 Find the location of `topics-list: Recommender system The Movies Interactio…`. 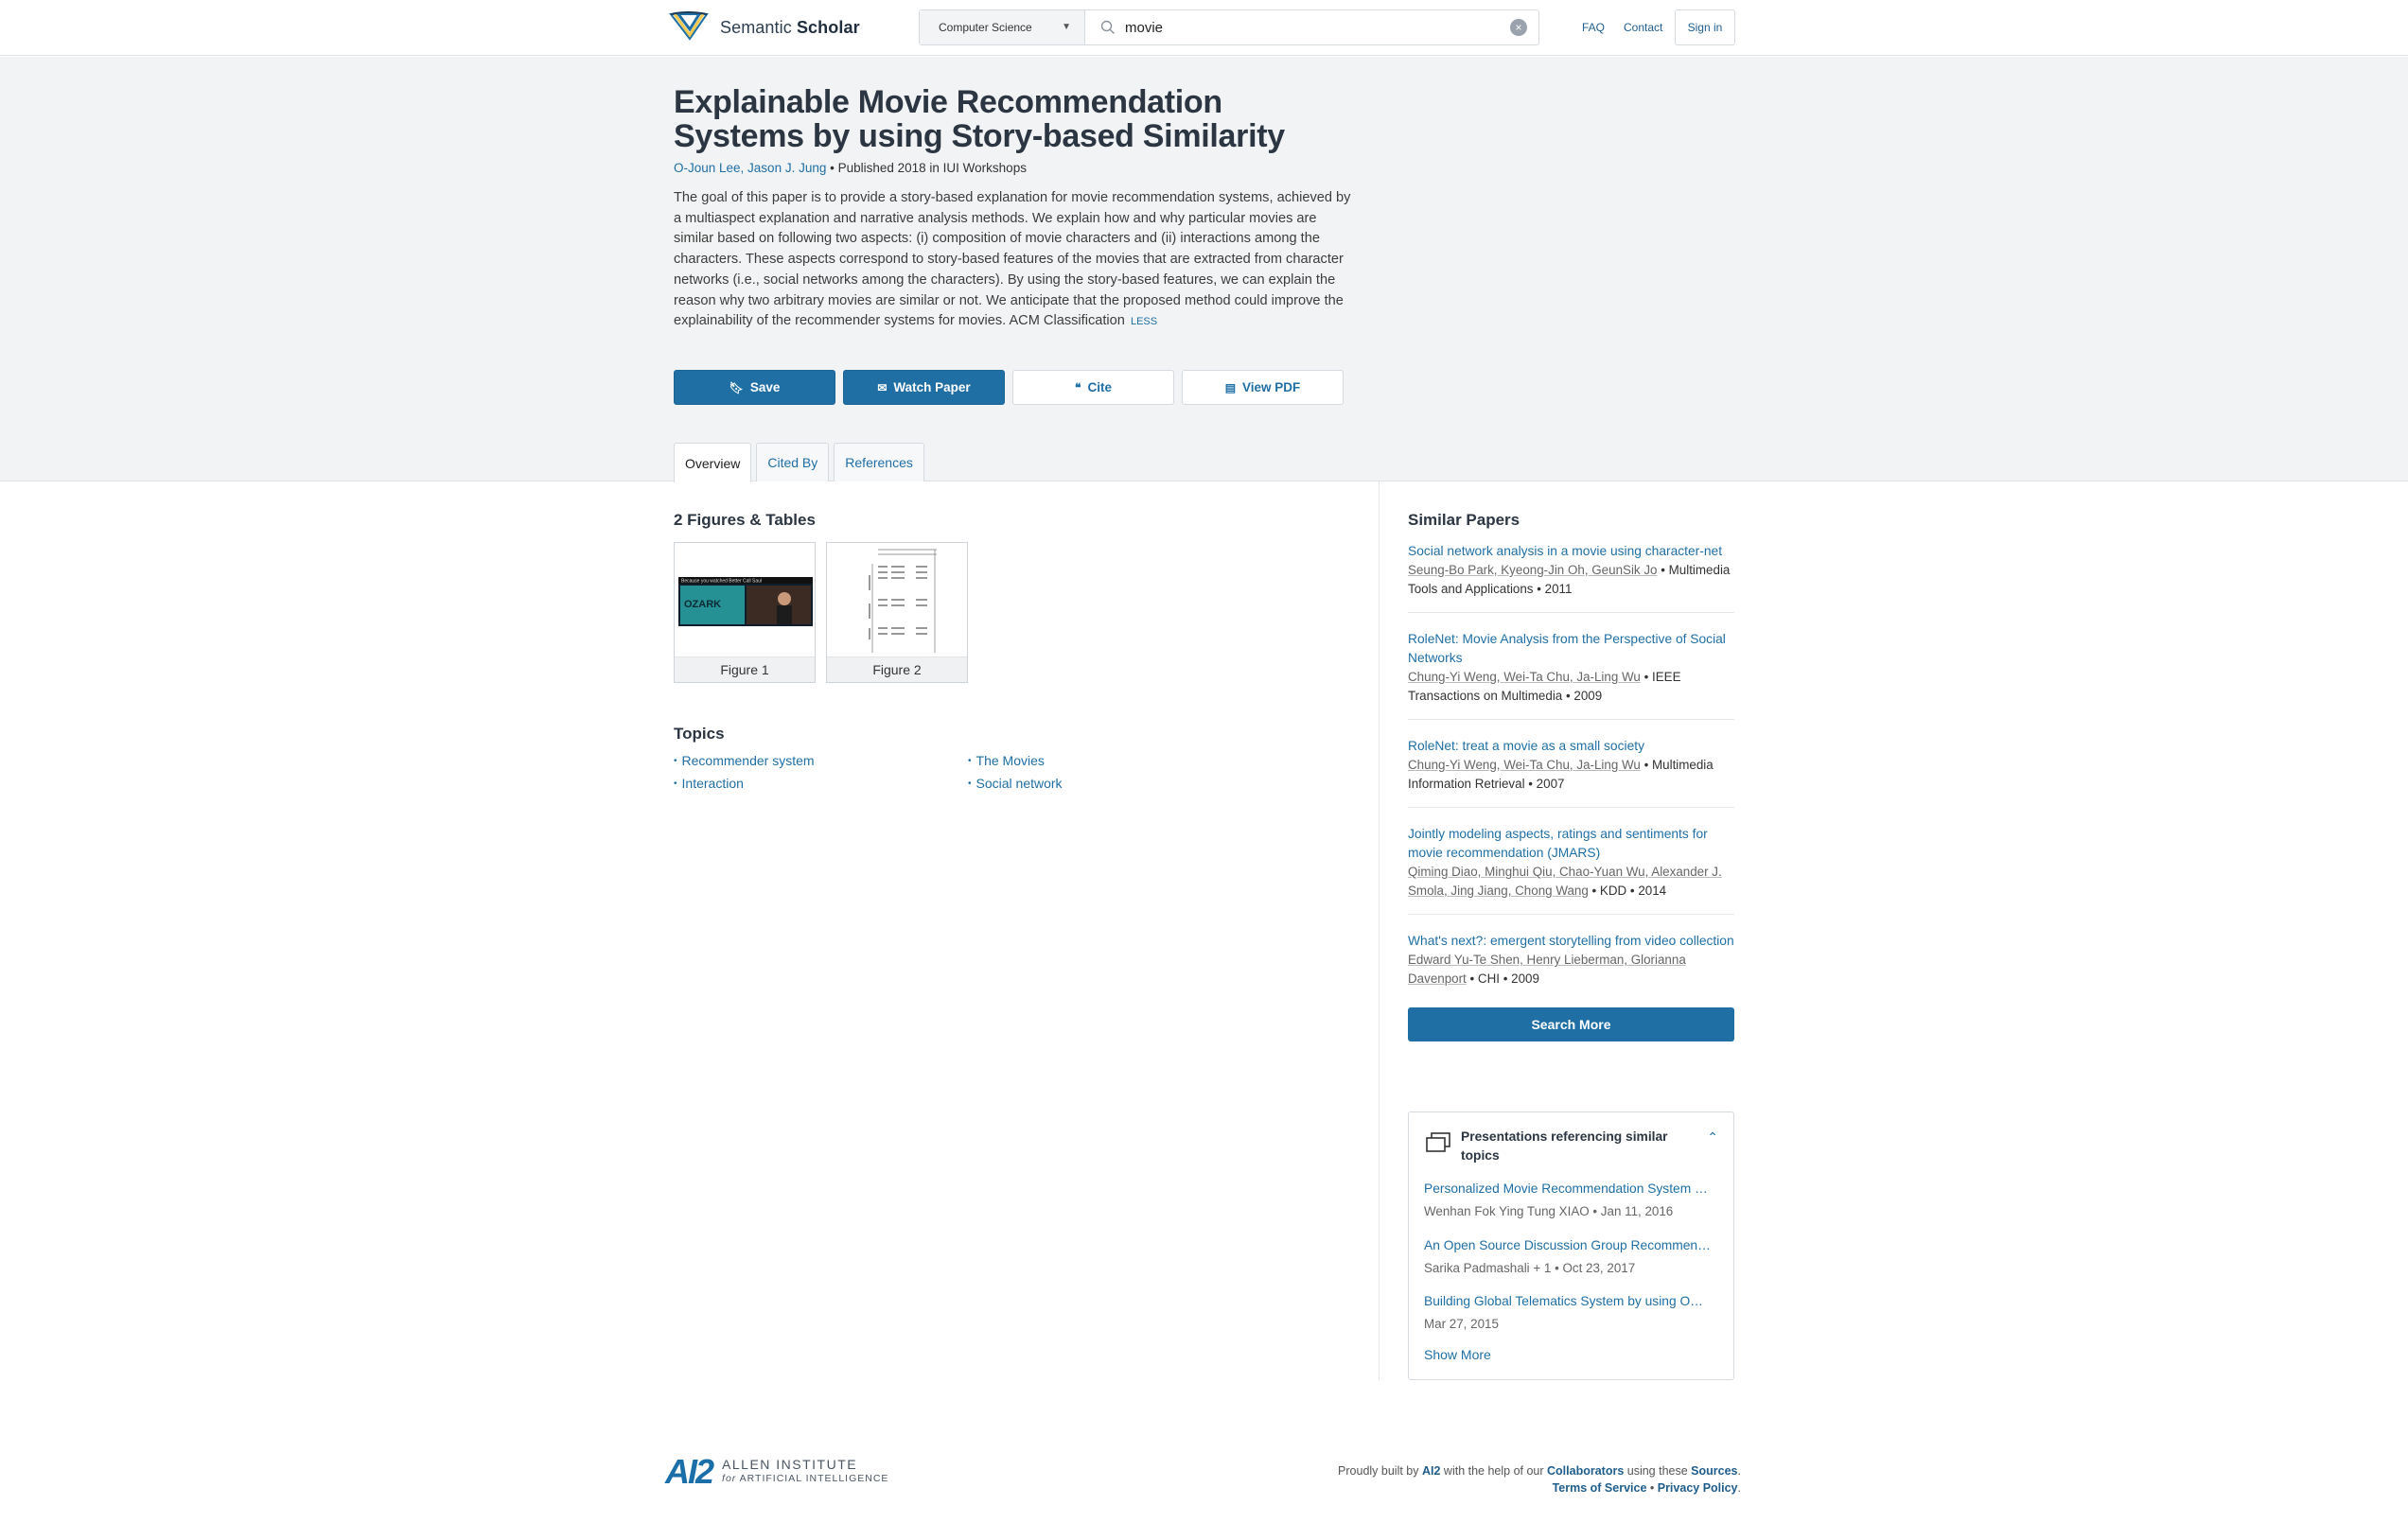

topics-list: Recommender system The Movies Interactio… is located at coordinates (910, 772).